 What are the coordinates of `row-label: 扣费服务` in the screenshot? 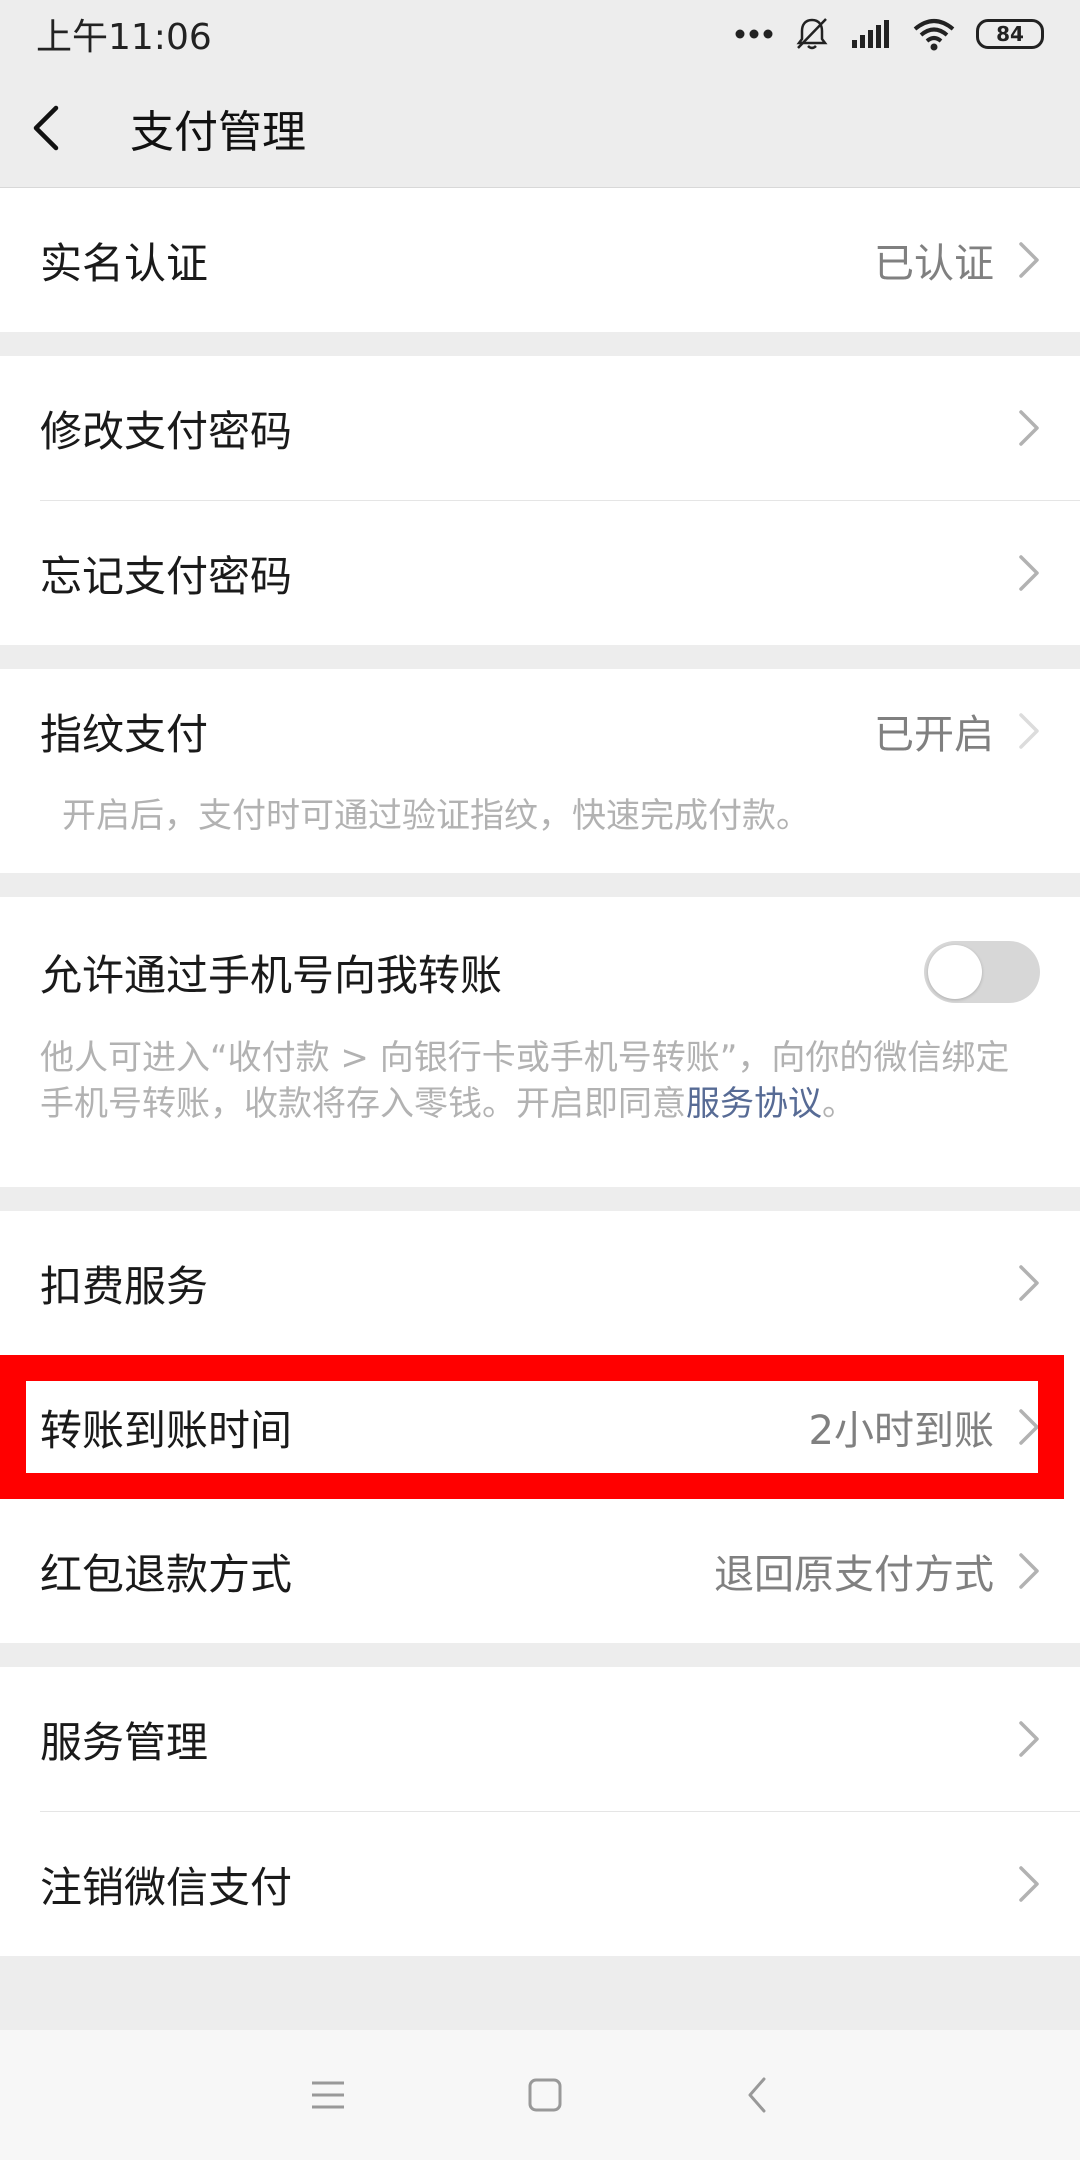 It's located at (124, 1286).